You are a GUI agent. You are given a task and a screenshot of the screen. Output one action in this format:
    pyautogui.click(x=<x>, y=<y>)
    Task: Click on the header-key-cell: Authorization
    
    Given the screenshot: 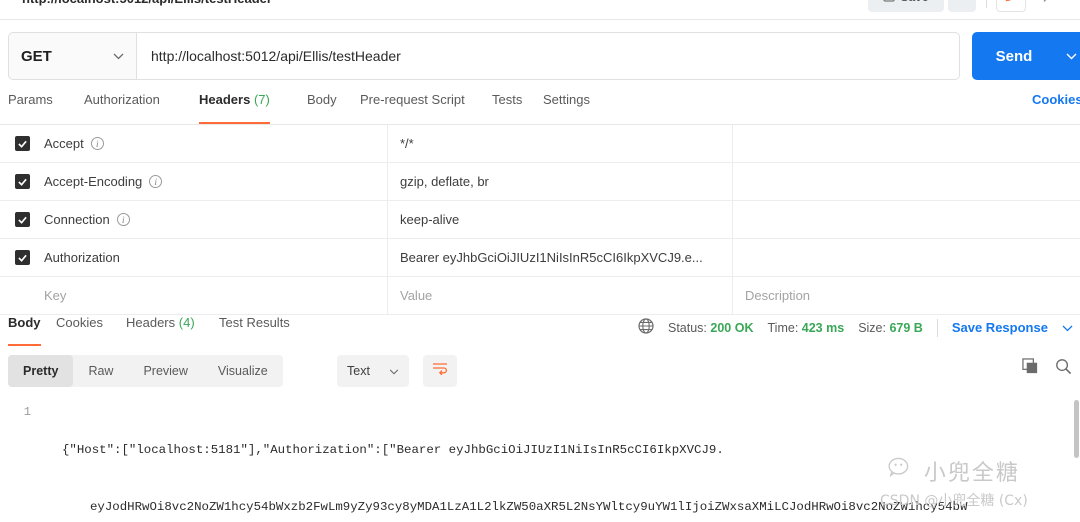 What is the action you would take?
    pyautogui.click(x=216, y=257)
    